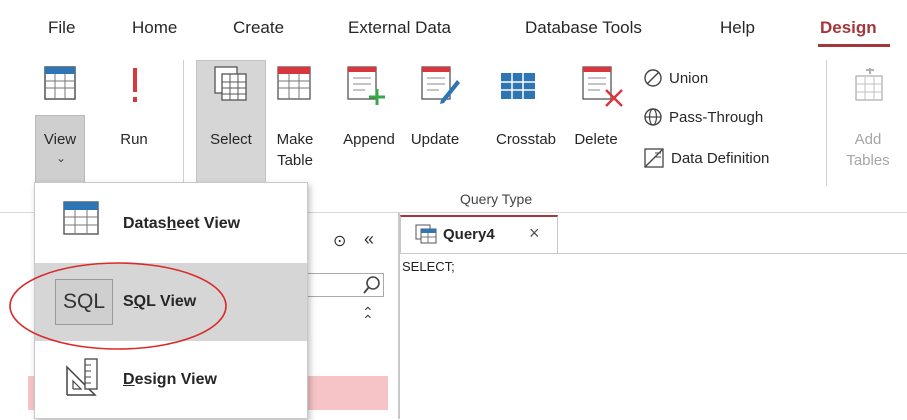  What do you see at coordinates (60, 150) in the screenshot?
I see `view-button-pressed-bg` at bounding box center [60, 150].